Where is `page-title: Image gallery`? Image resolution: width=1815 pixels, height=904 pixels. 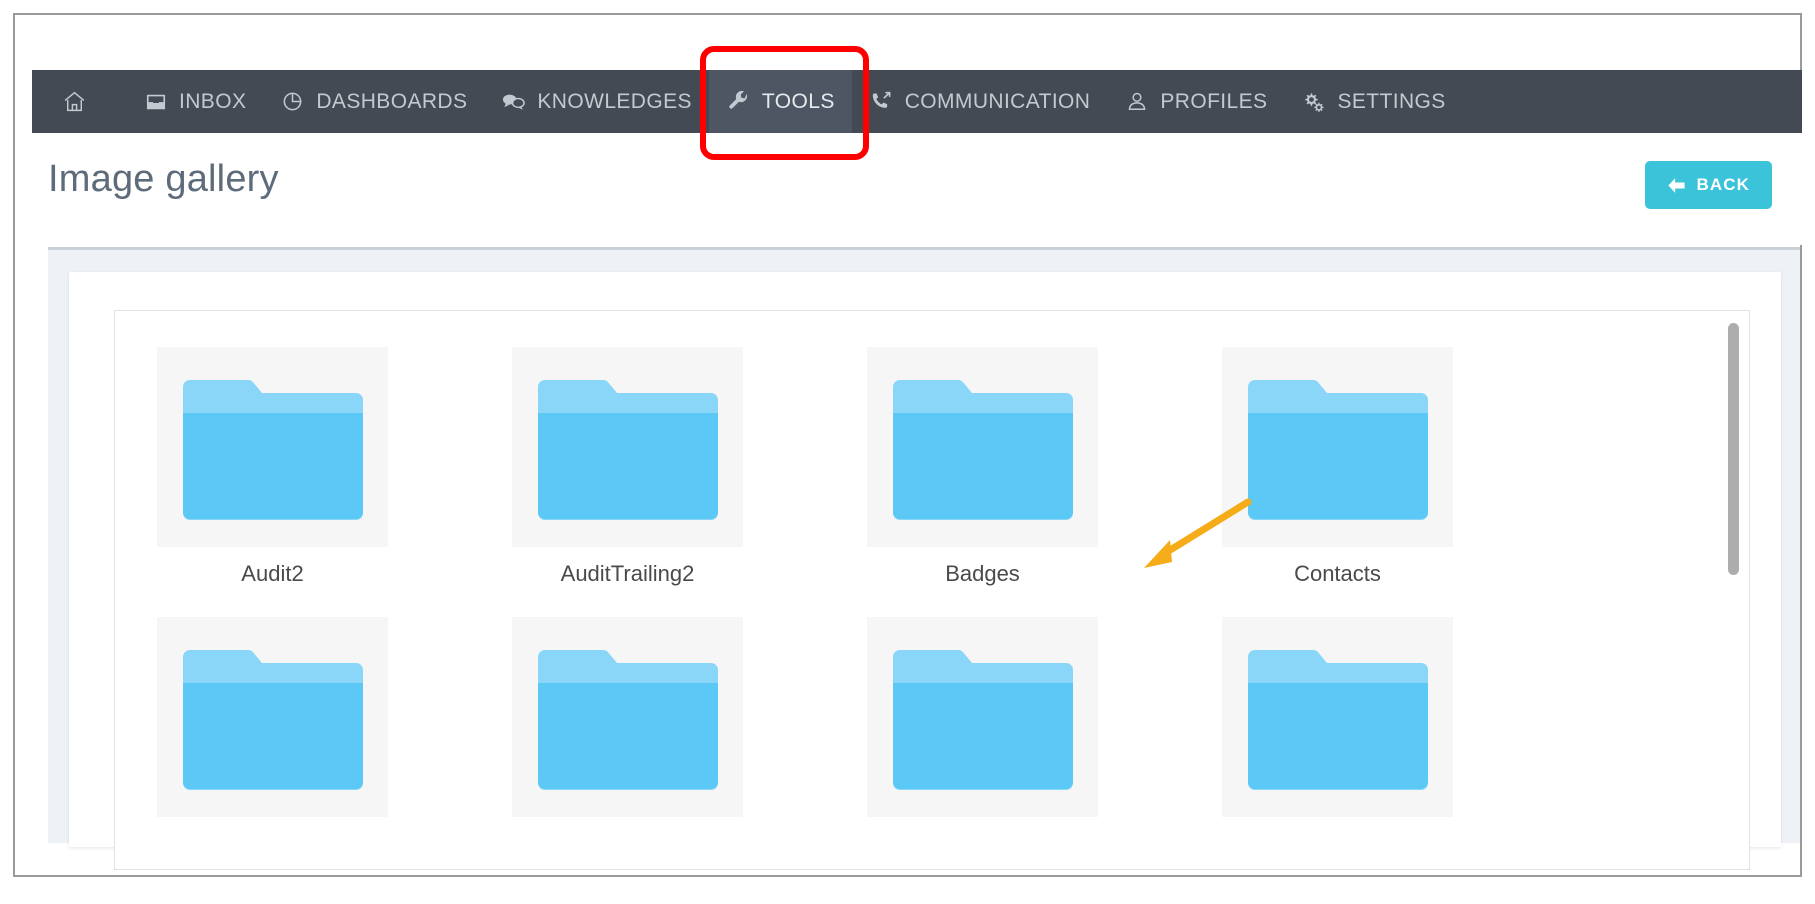
page-title: Image gallery is located at coordinates (163, 179).